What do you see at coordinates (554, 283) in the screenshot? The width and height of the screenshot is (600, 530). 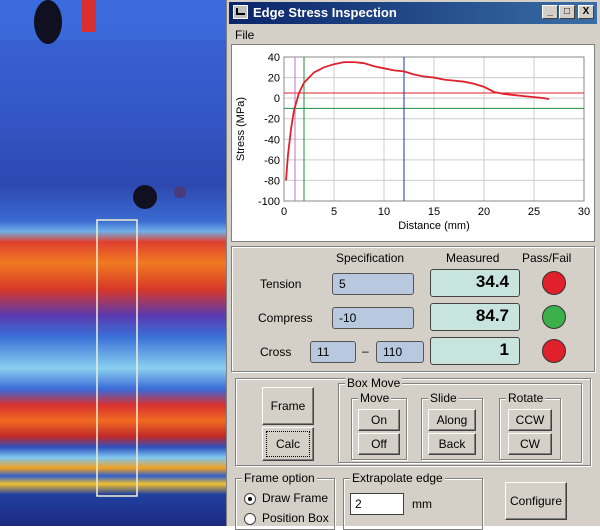 I see `tension-status-lamp` at bounding box center [554, 283].